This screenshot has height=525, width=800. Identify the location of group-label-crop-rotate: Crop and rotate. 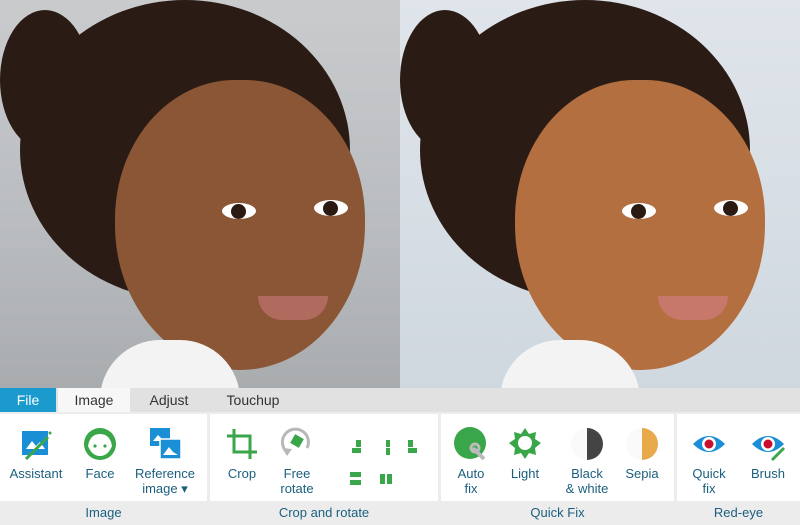
(324, 512).